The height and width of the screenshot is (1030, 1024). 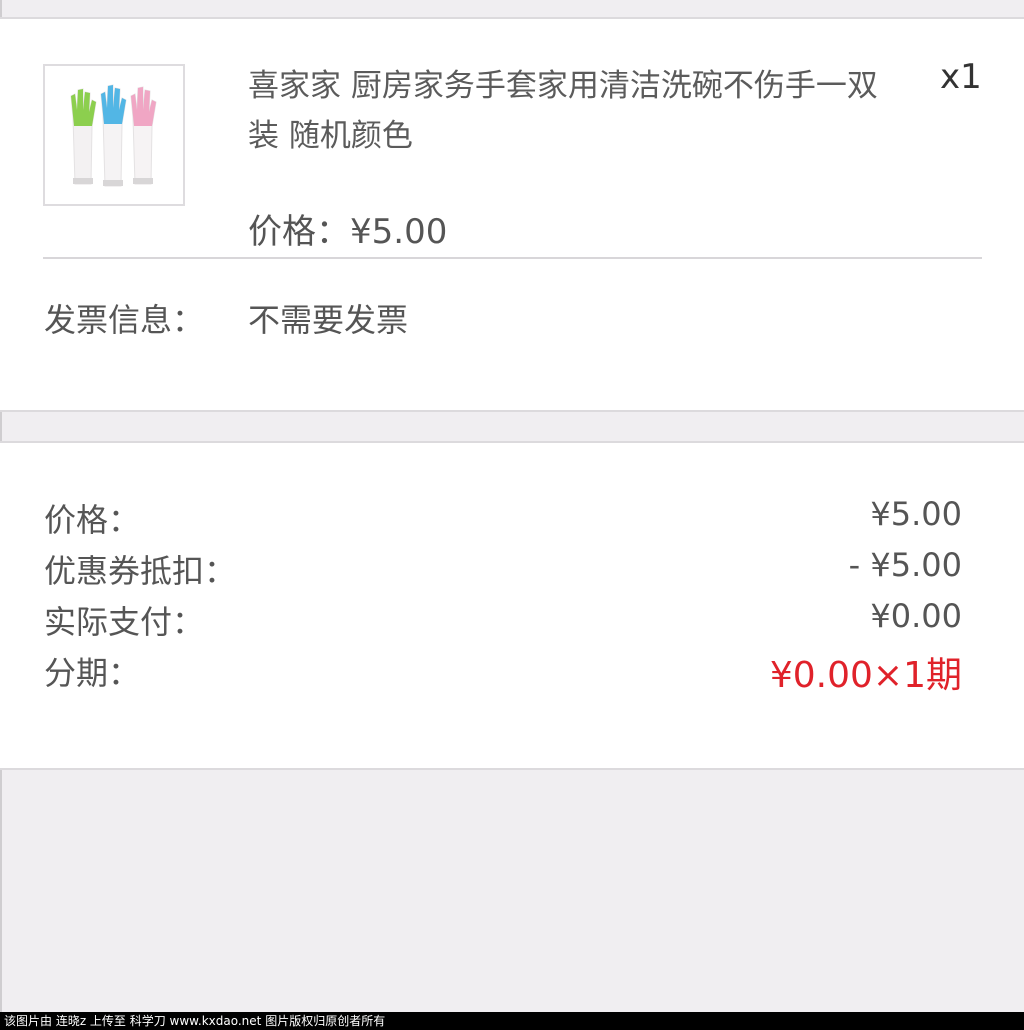 I want to click on summary-label: 价格：, so click(x=92, y=520).